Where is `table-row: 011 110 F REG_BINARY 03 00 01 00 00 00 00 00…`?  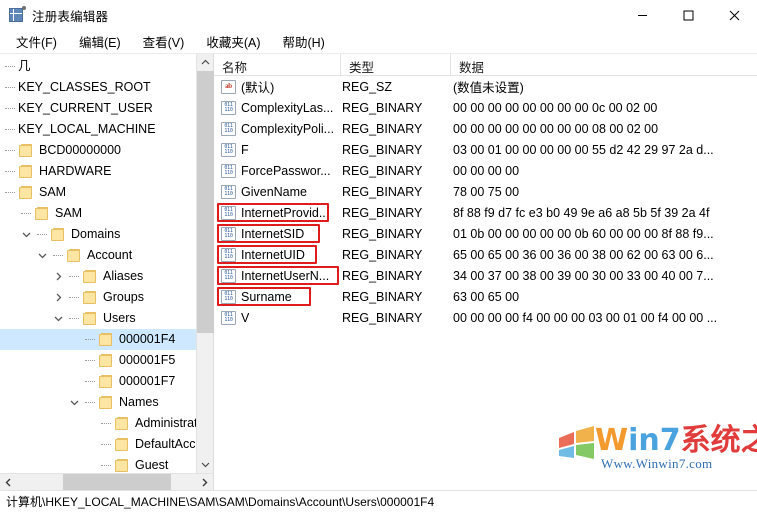 table-row: 011 110 F REG_BINARY 03 00 01 00 00 00 00 00… is located at coordinates (485, 149).